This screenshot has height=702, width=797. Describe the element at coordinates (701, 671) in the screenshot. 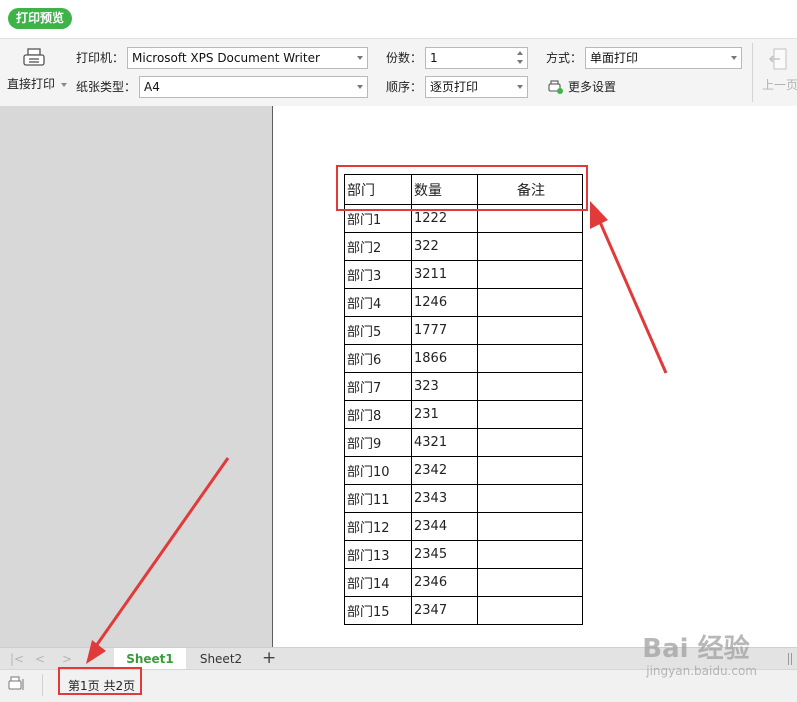

I see `watermark-url: jingyan.baidu.com` at that location.